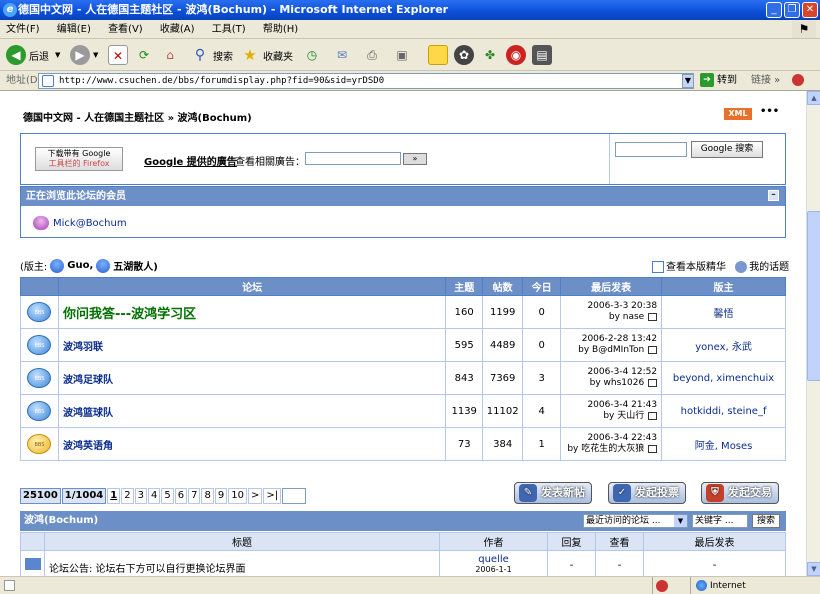 This screenshot has width=820, height=594. Describe the element at coordinates (723, 444) in the screenshot. I see `subforum-moderators: 阿金, Moses` at that location.